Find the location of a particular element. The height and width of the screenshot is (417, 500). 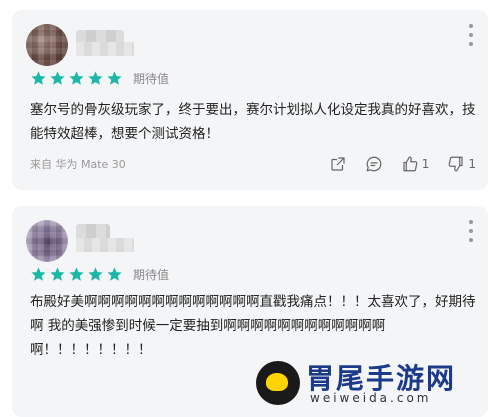

dislike-count: 1 is located at coordinates (472, 164).